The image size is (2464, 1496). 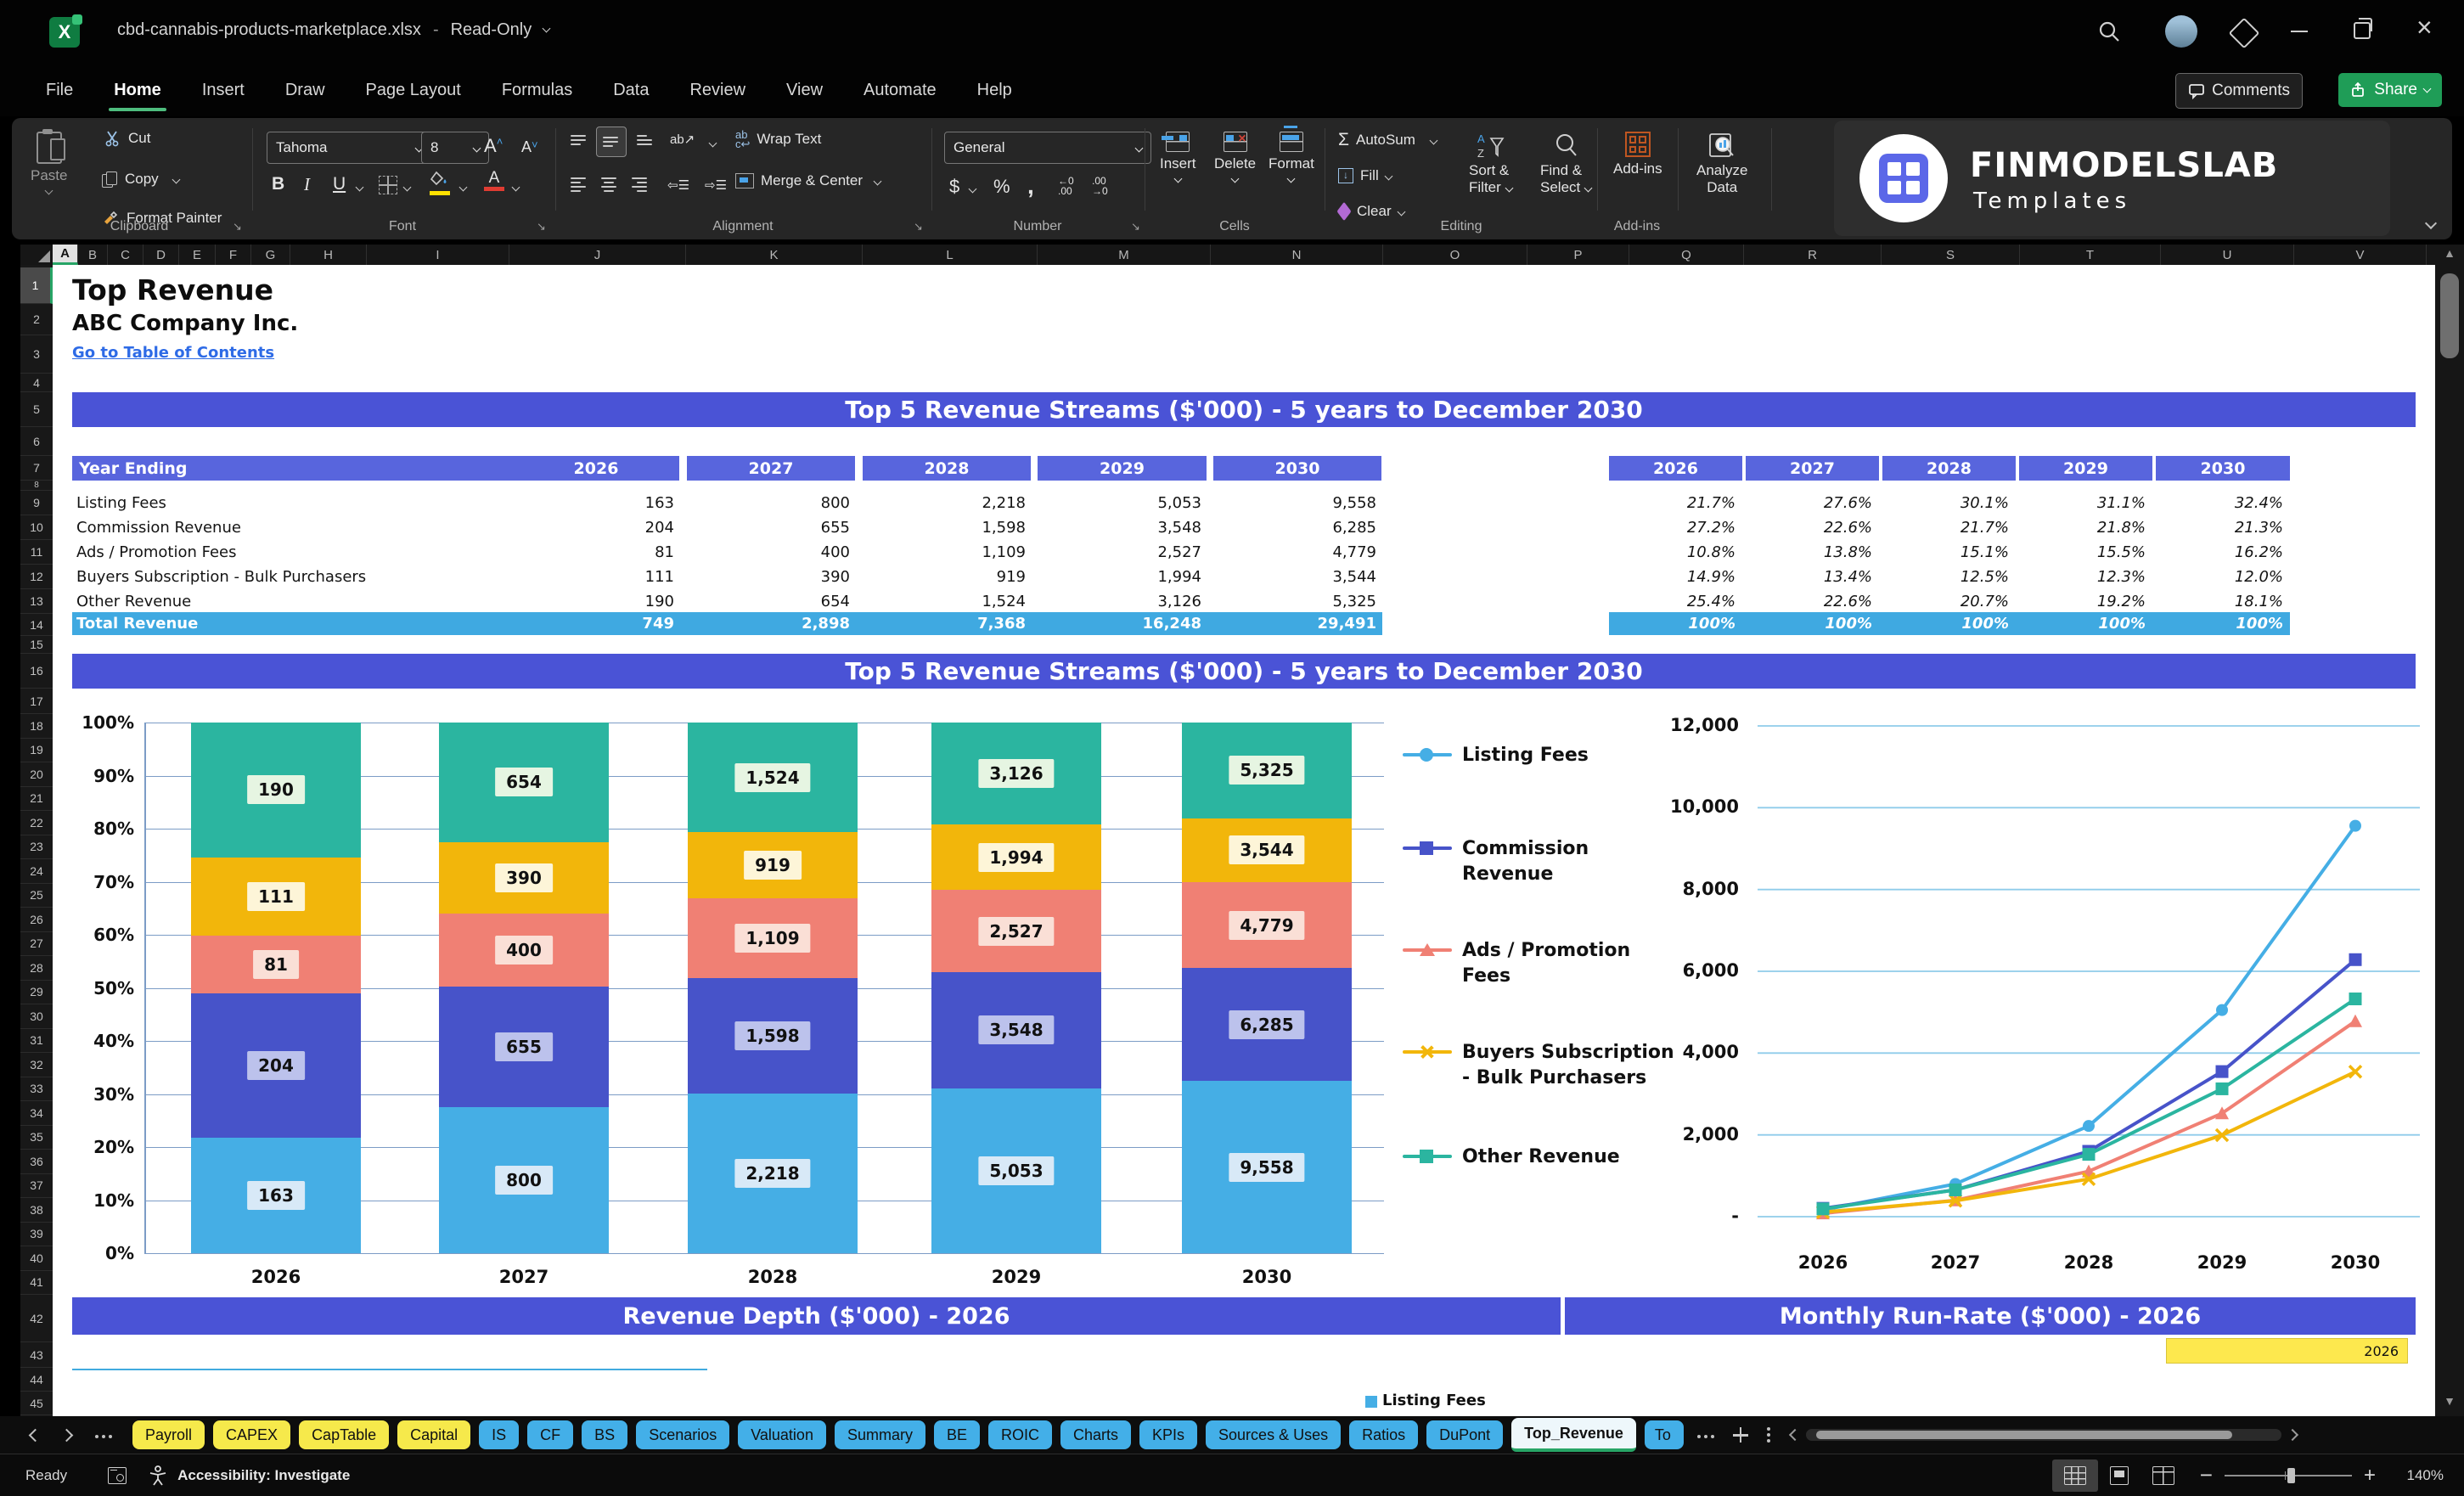 I want to click on table-cell: 1,994, so click(x=1119, y=577).